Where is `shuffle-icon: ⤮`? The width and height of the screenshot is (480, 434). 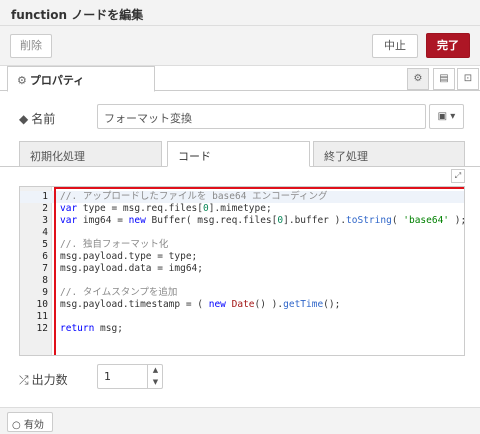 shuffle-icon: ⤮ is located at coordinates (24, 380).